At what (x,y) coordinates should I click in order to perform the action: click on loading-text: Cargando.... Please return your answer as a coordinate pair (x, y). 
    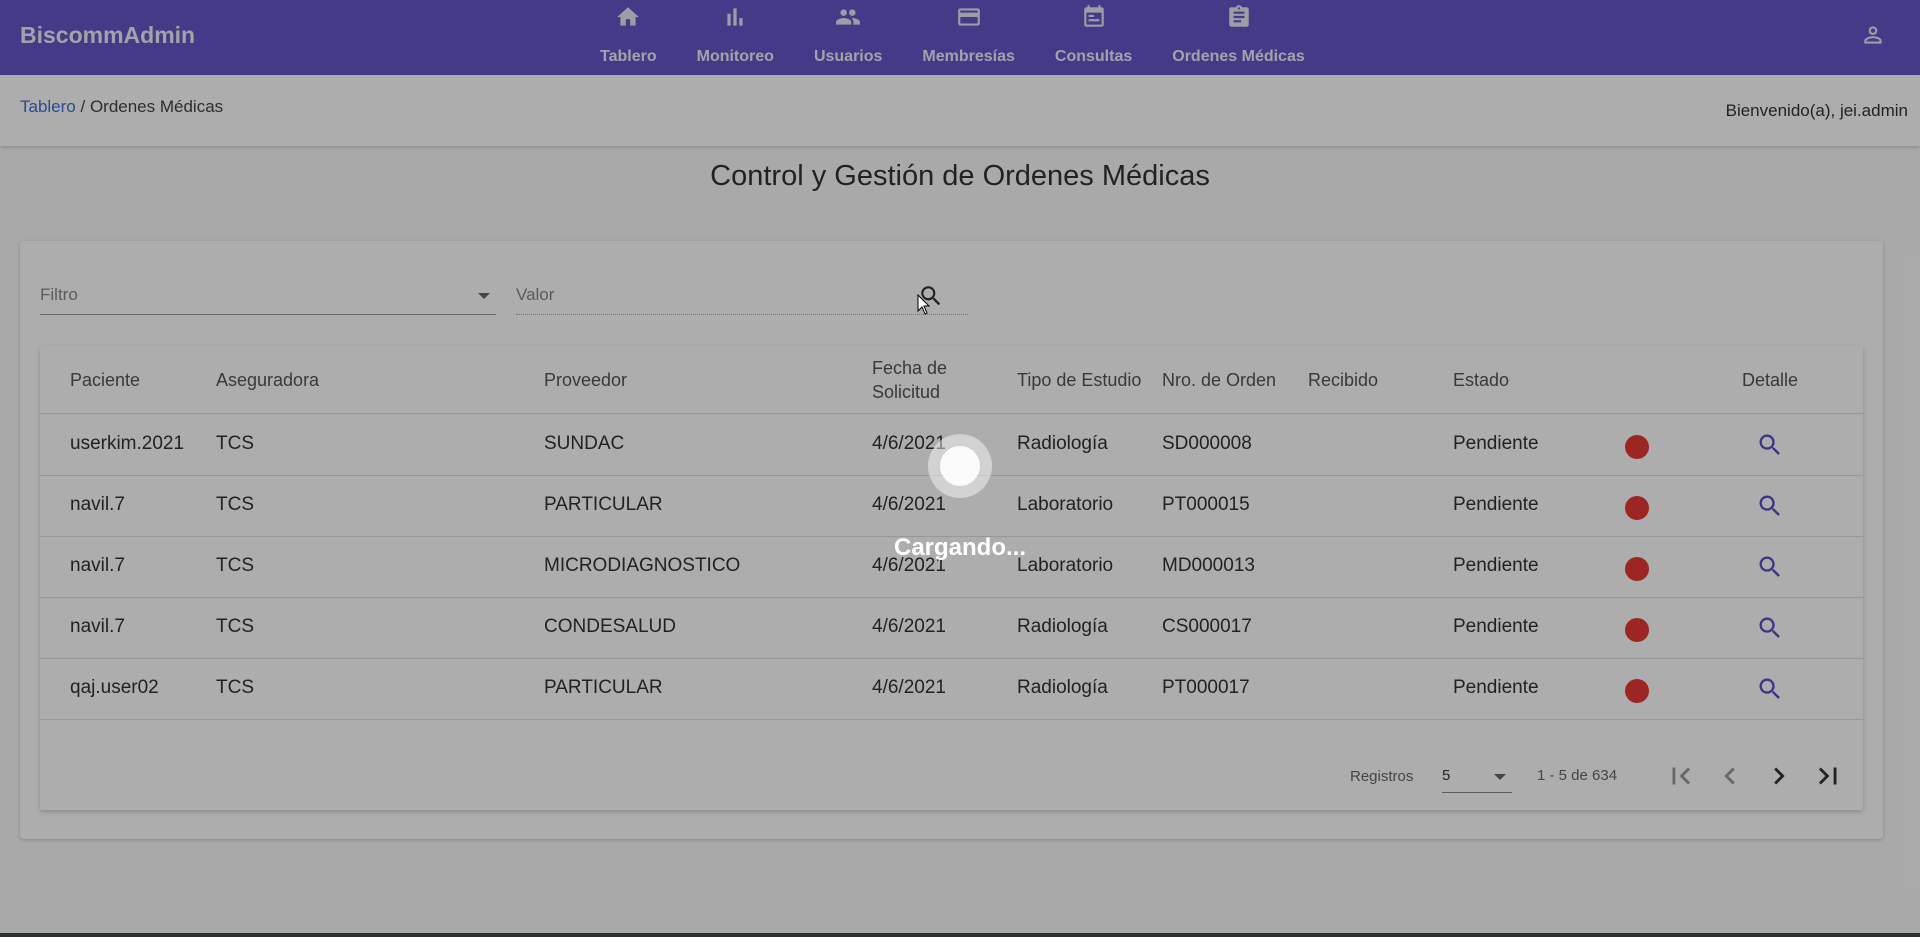
    Looking at the image, I should click on (959, 547).